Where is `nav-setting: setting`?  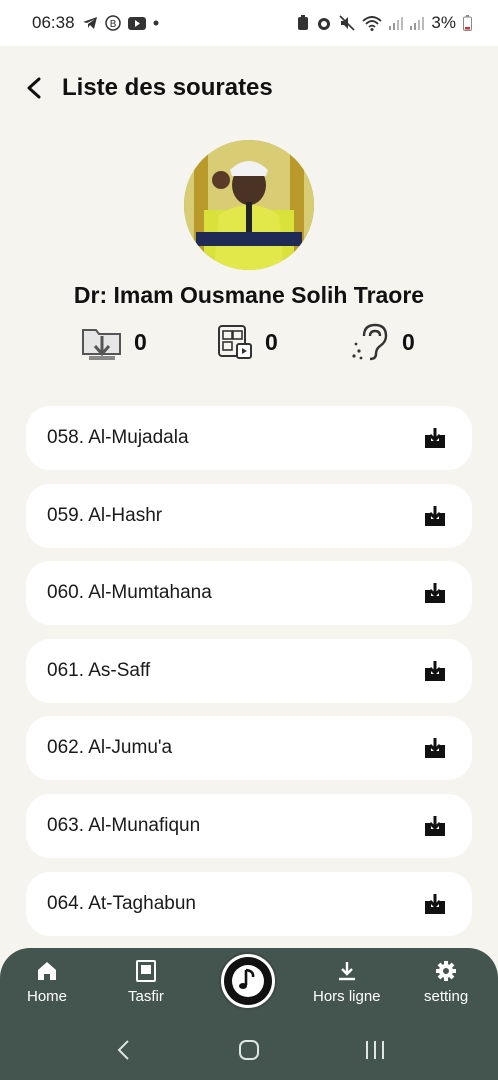 nav-setting: setting is located at coordinates (446, 981).